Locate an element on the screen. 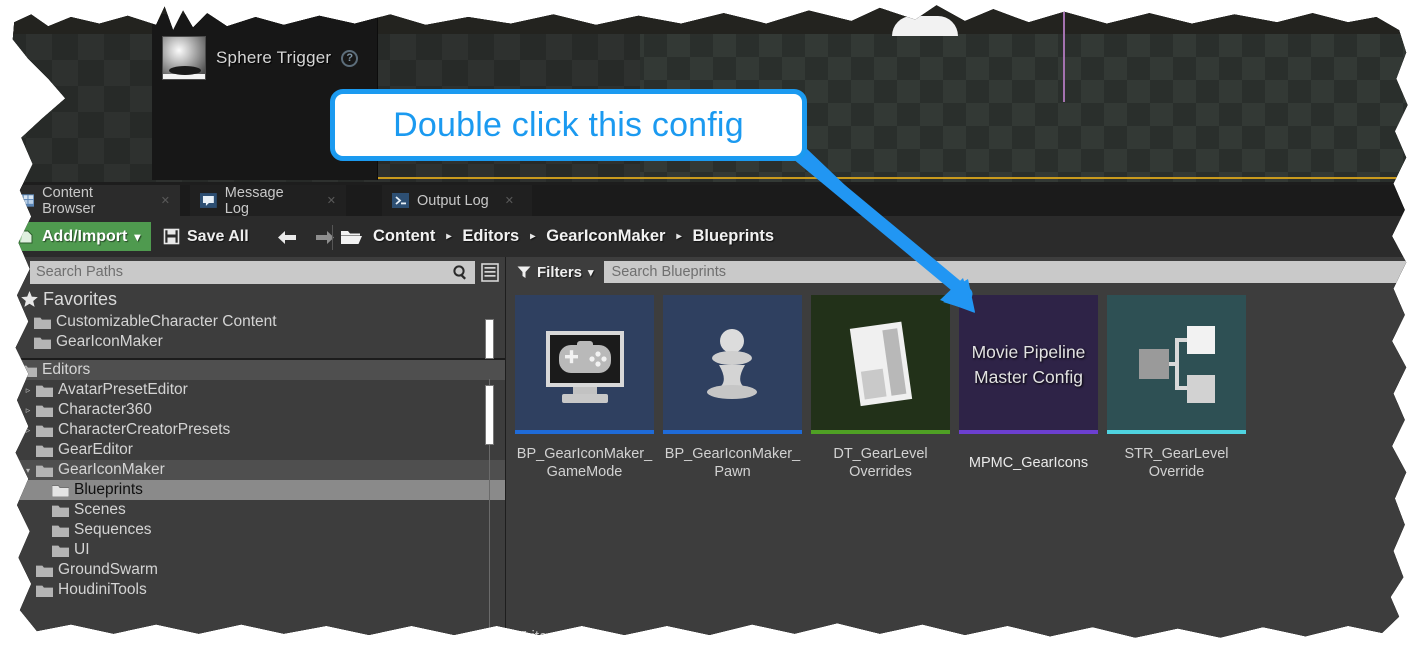 This screenshot has height=656, width=1419. tree-item-blueprints: Blueprints is located at coordinates (258, 490).